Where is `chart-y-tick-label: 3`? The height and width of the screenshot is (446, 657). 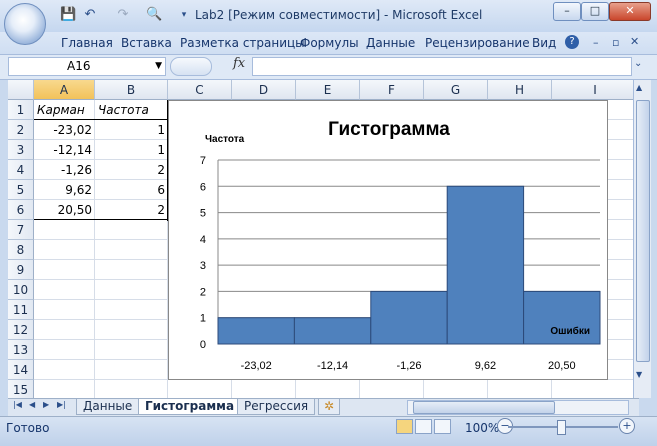 chart-y-tick-label: 3 is located at coordinates (203, 266).